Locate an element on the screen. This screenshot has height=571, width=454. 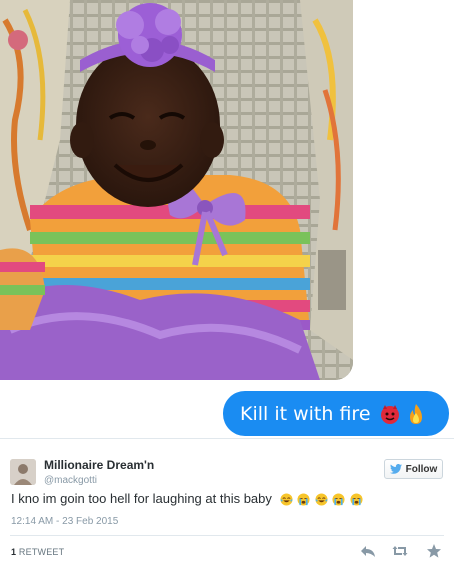
retweet-icon is located at coordinates (400, 551).